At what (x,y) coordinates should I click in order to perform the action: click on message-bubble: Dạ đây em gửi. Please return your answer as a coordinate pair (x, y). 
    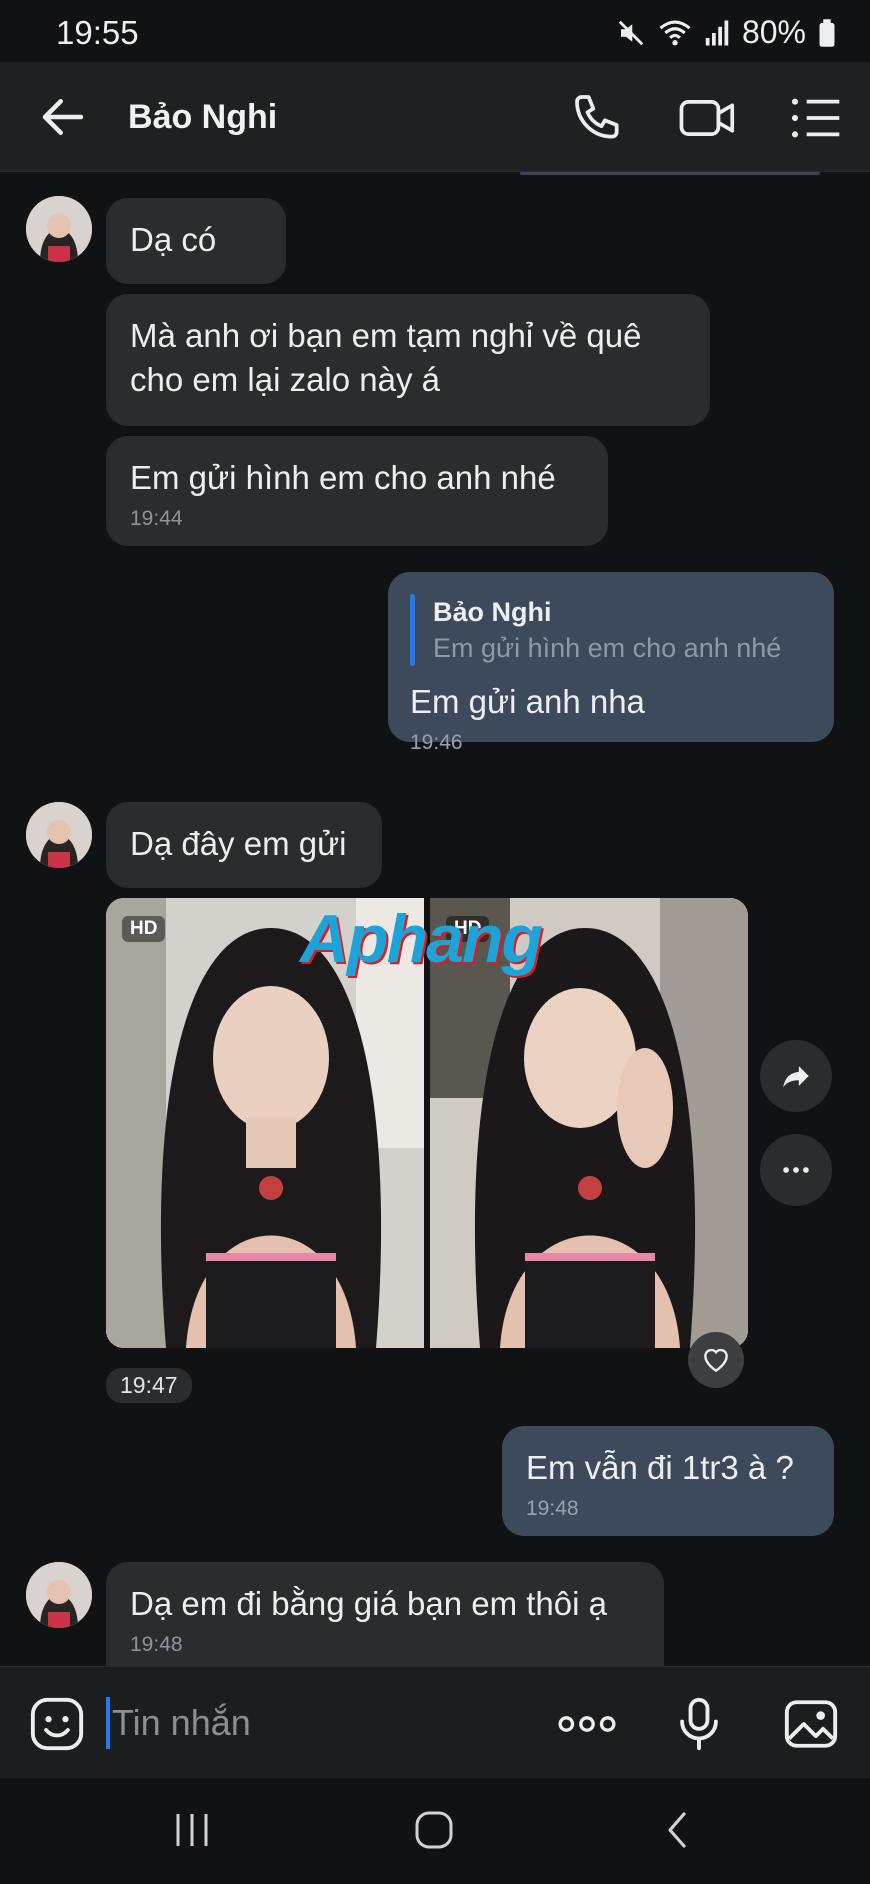
    Looking at the image, I should click on (244, 845).